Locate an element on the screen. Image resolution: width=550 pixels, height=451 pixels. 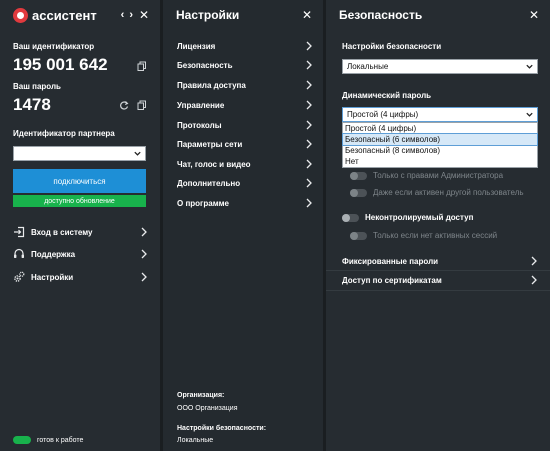
gears-icon is located at coordinates (19, 277).